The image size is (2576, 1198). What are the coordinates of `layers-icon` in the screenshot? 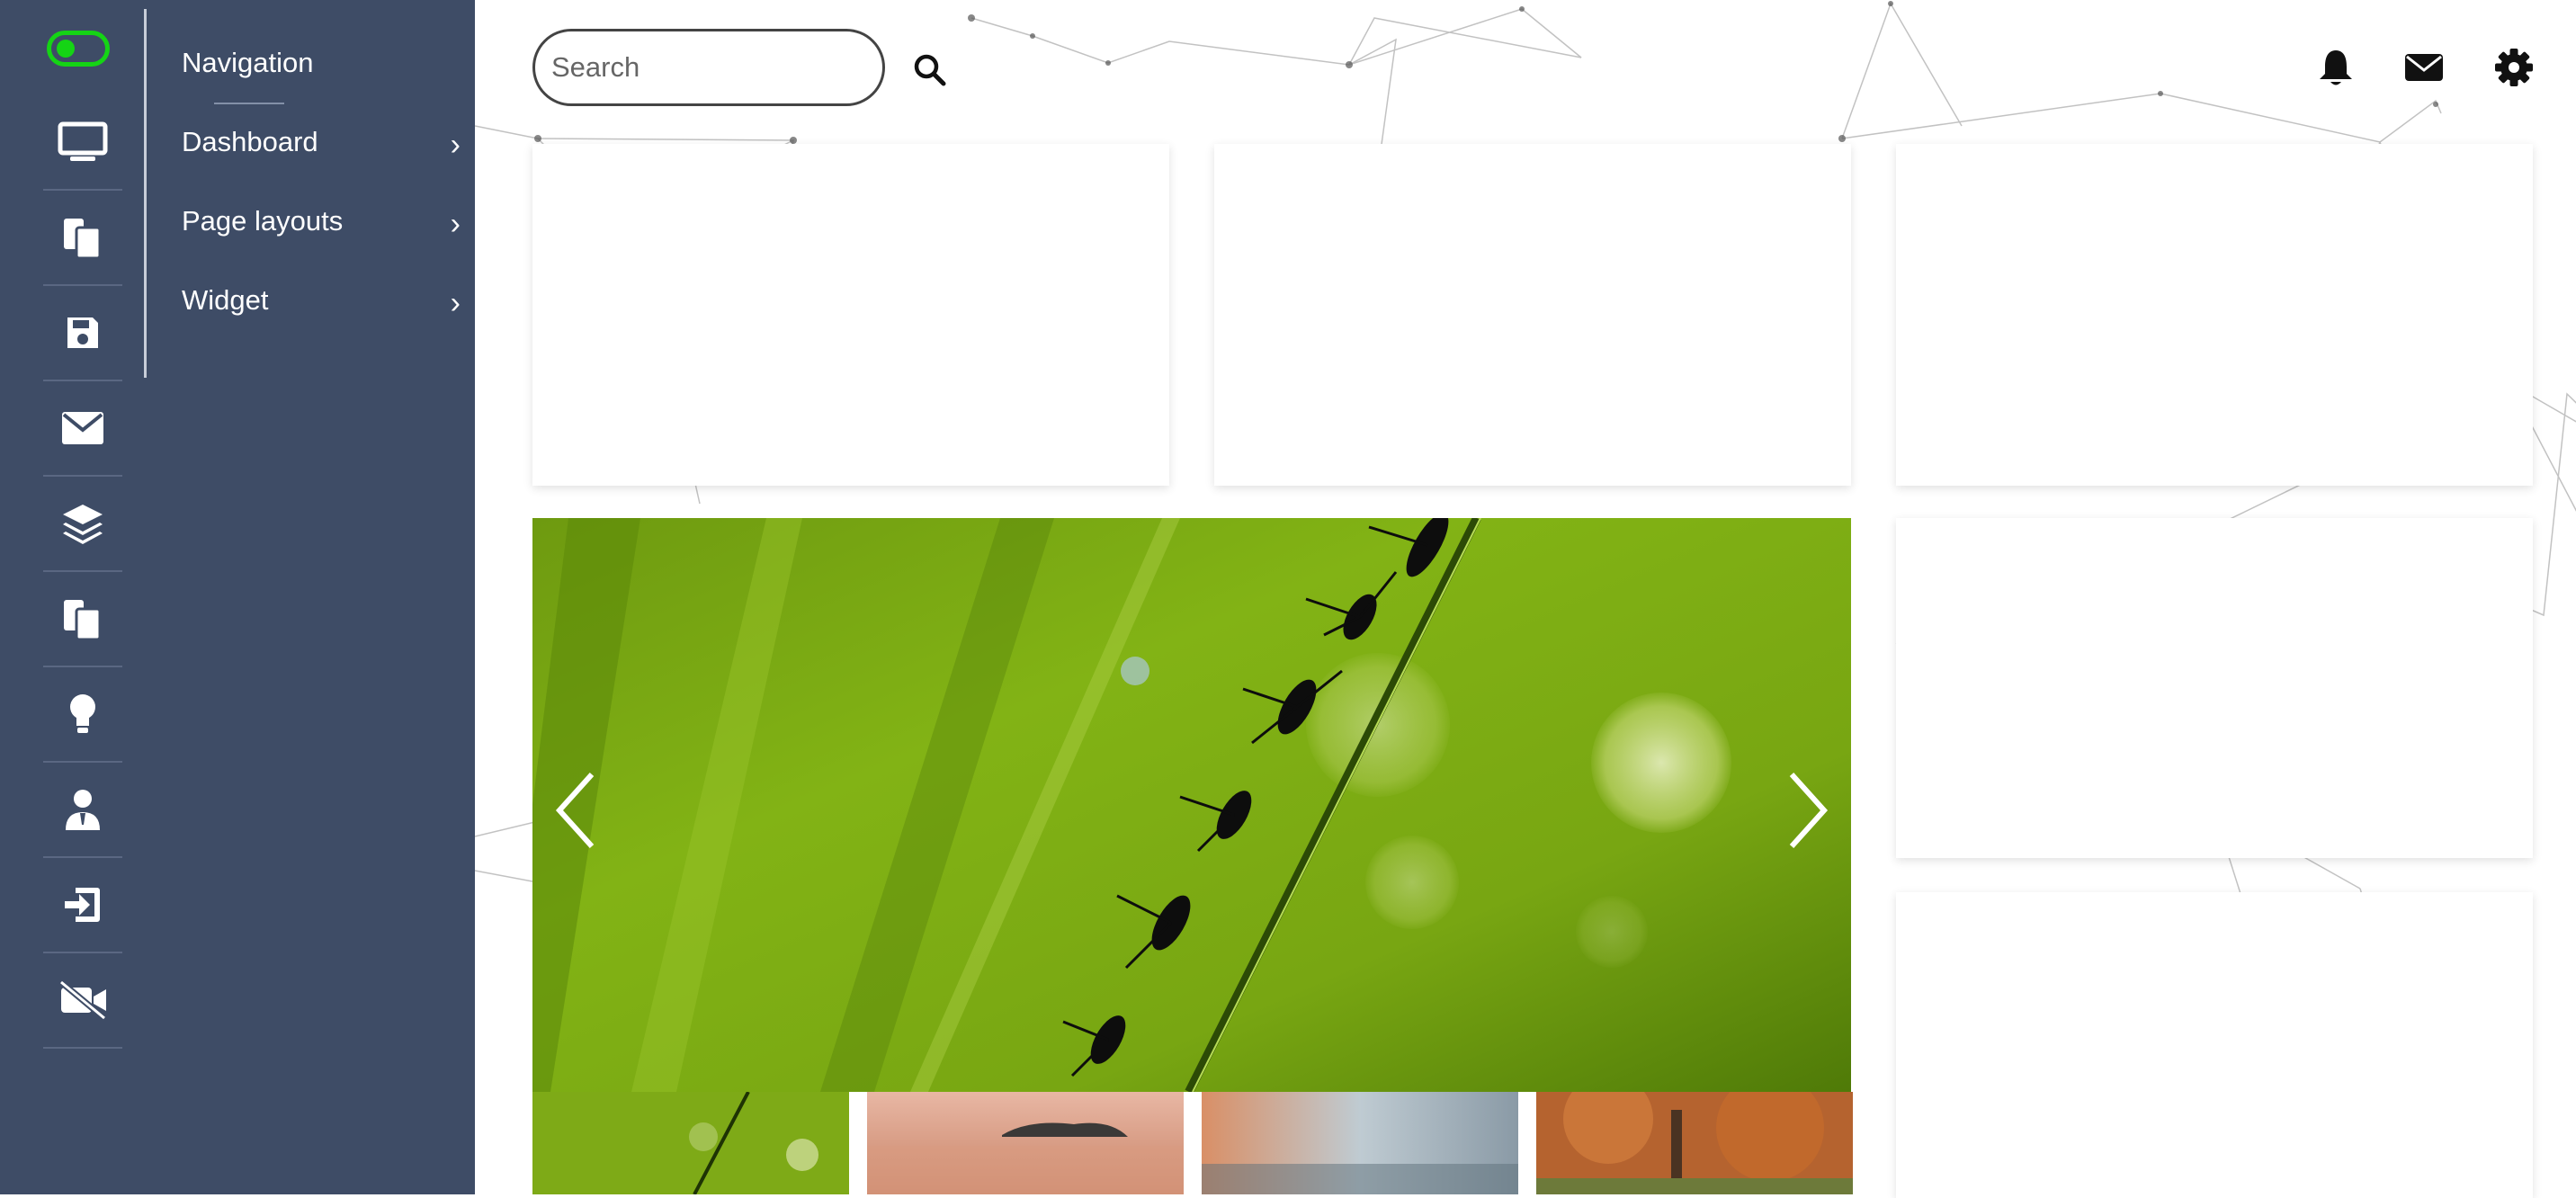 It's located at (82, 524).